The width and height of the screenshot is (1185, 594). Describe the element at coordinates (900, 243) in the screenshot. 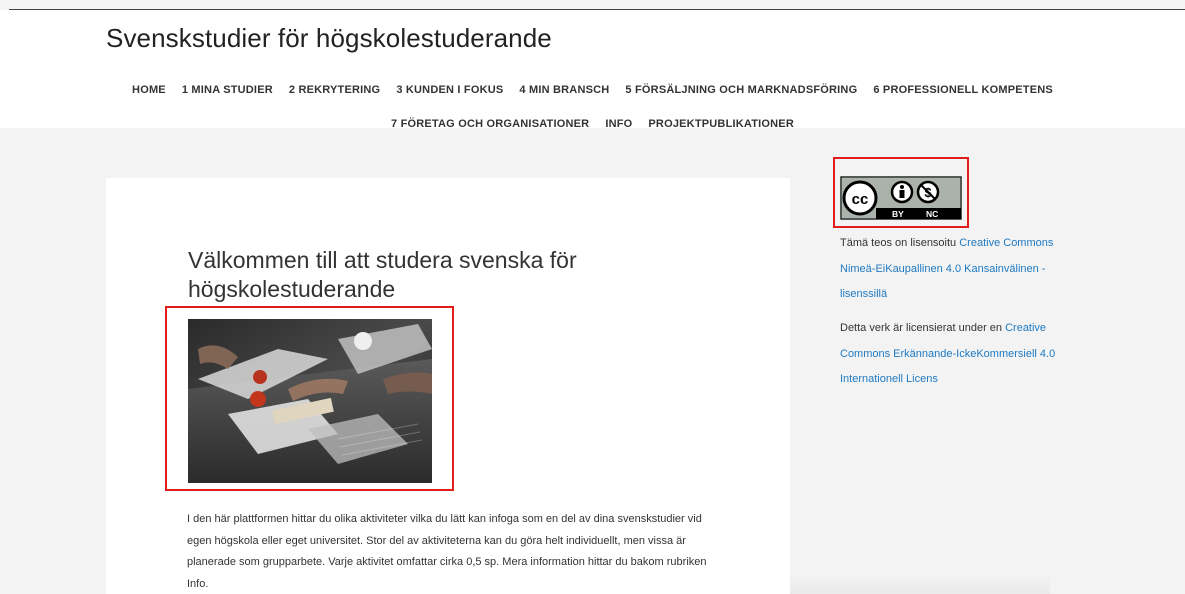

I see `license-fi-prefix: Tämä teos on lisensoitu` at that location.